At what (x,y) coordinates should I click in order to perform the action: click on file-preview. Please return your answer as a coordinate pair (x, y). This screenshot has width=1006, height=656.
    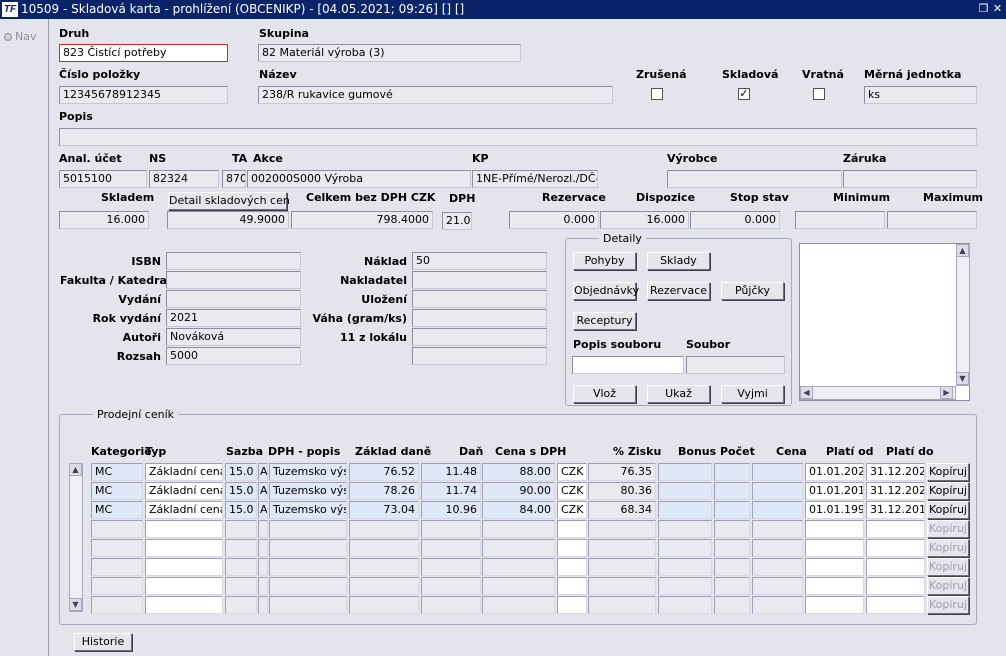
    Looking at the image, I should click on (884, 322).